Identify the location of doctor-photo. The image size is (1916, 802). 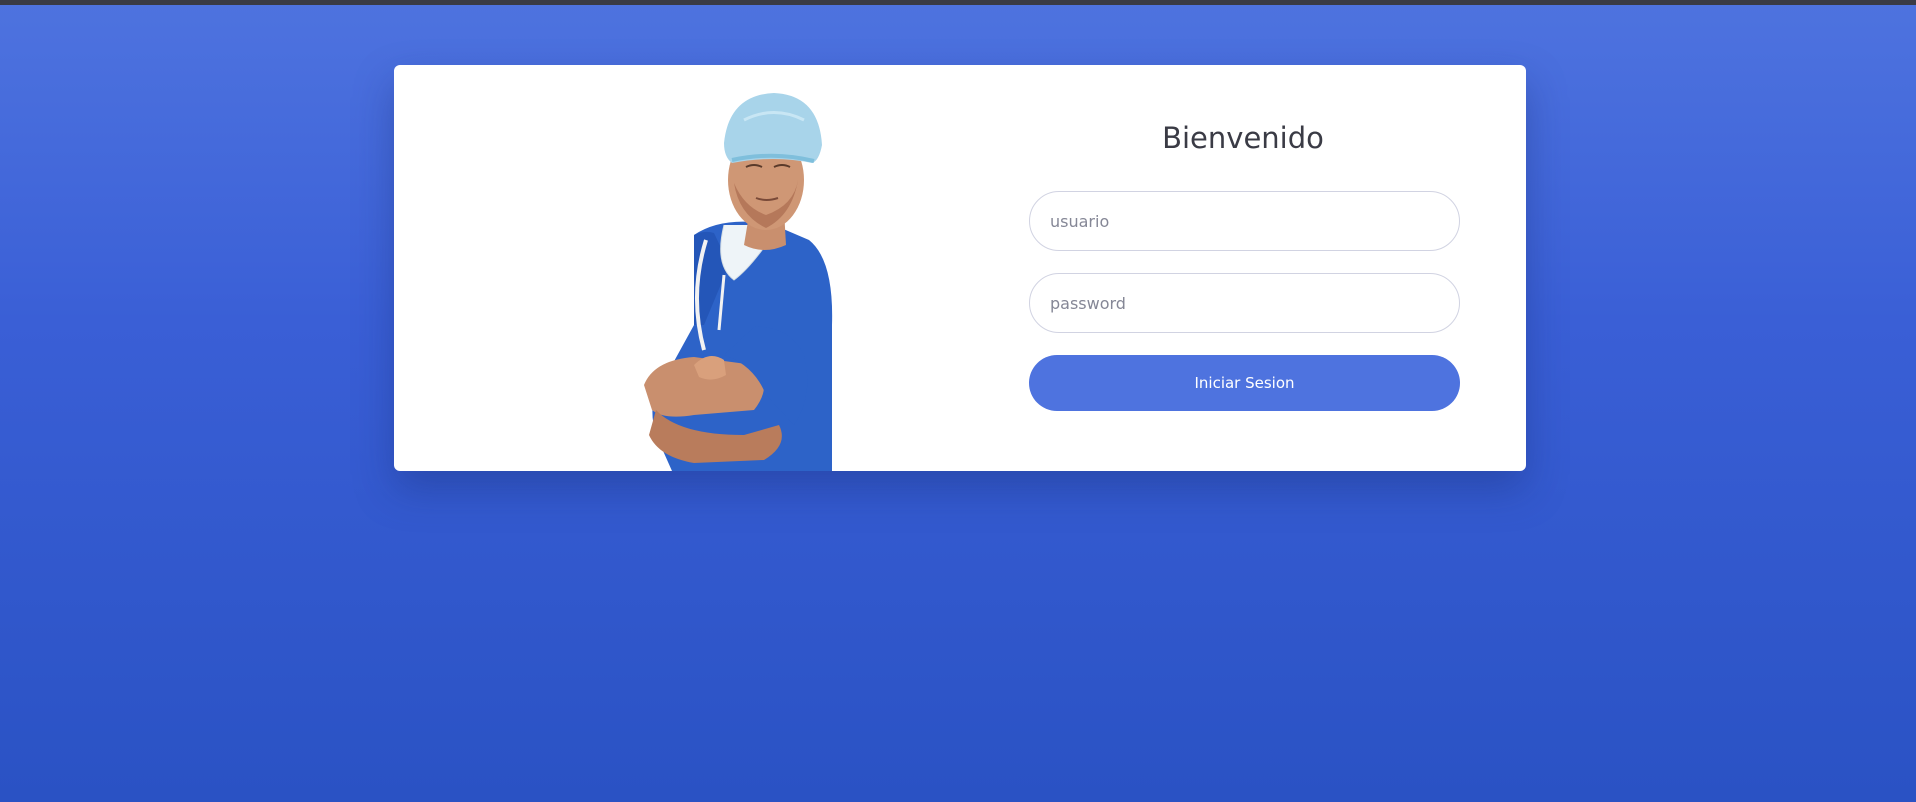
(677, 268).